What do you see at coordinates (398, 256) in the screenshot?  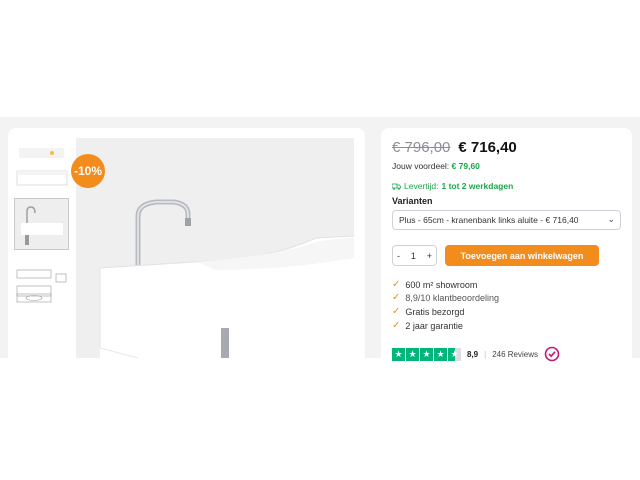 I see `quantity-minus-button: -` at bounding box center [398, 256].